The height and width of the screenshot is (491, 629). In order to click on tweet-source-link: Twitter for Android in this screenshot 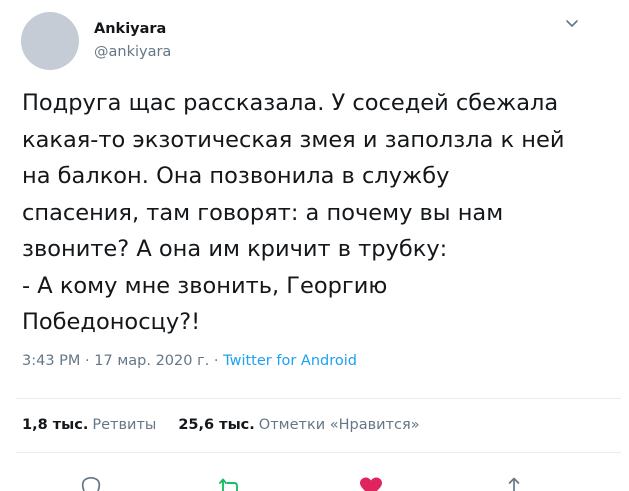, I will do `click(290, 361)`.